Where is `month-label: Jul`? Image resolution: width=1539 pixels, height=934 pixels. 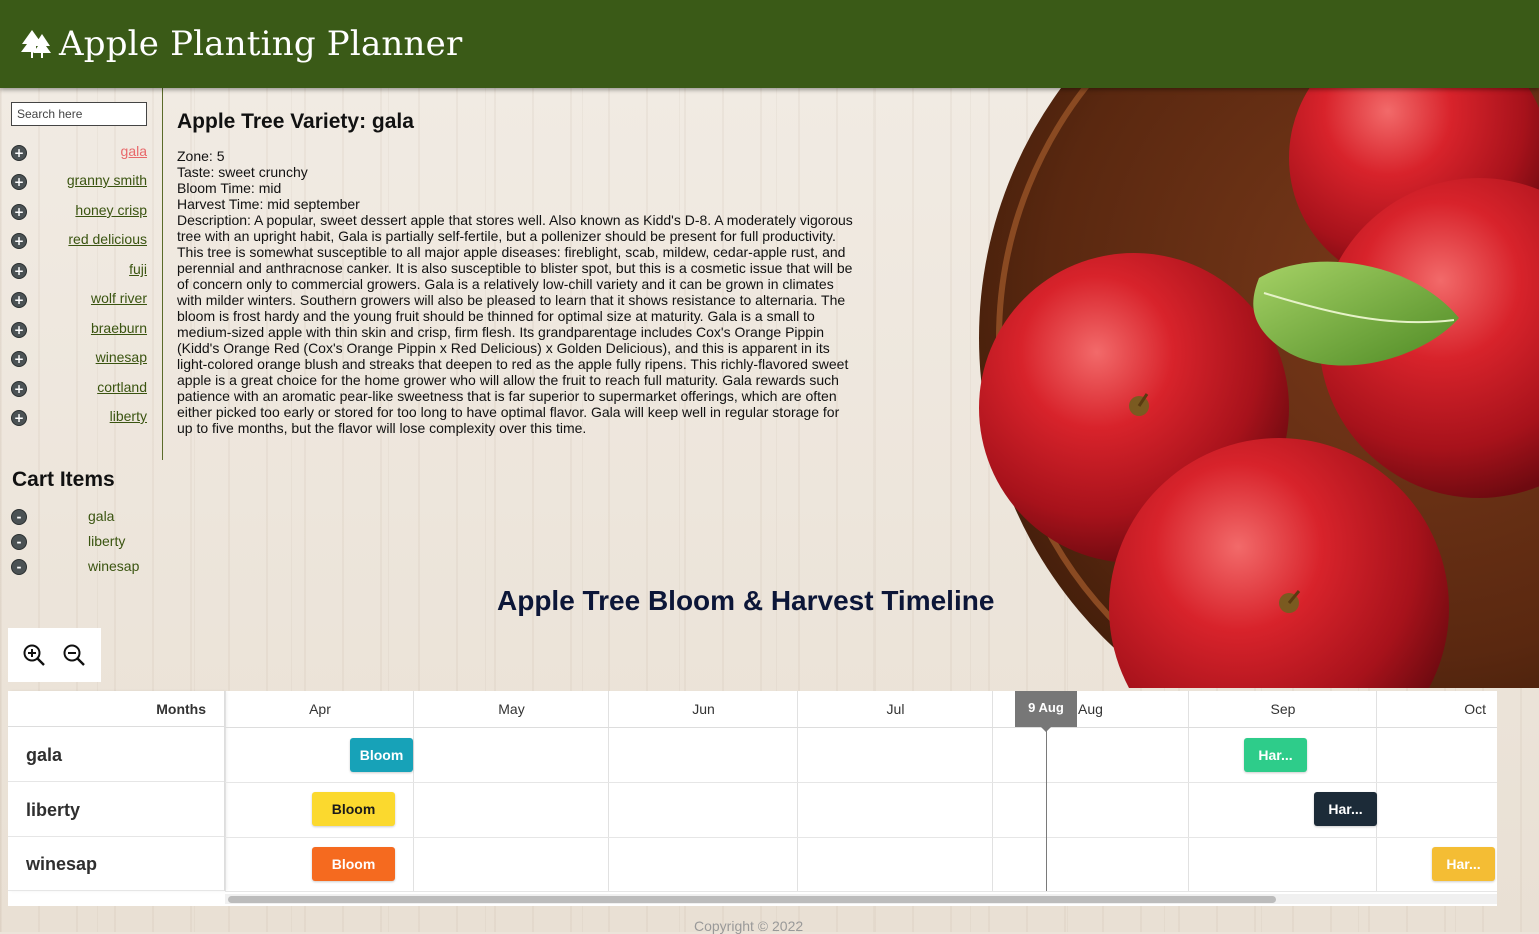
month-label: Jul is located at coordinates (895, 709).